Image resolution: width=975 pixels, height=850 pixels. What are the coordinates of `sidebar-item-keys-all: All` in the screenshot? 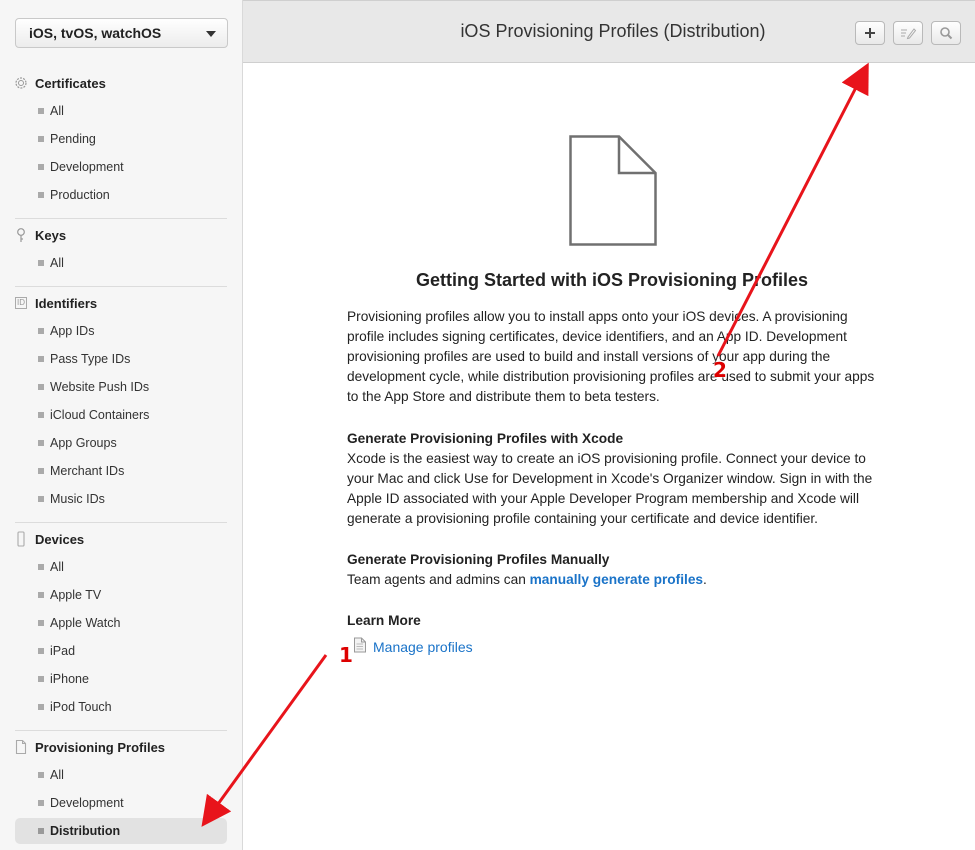 It's located at (121, 263).